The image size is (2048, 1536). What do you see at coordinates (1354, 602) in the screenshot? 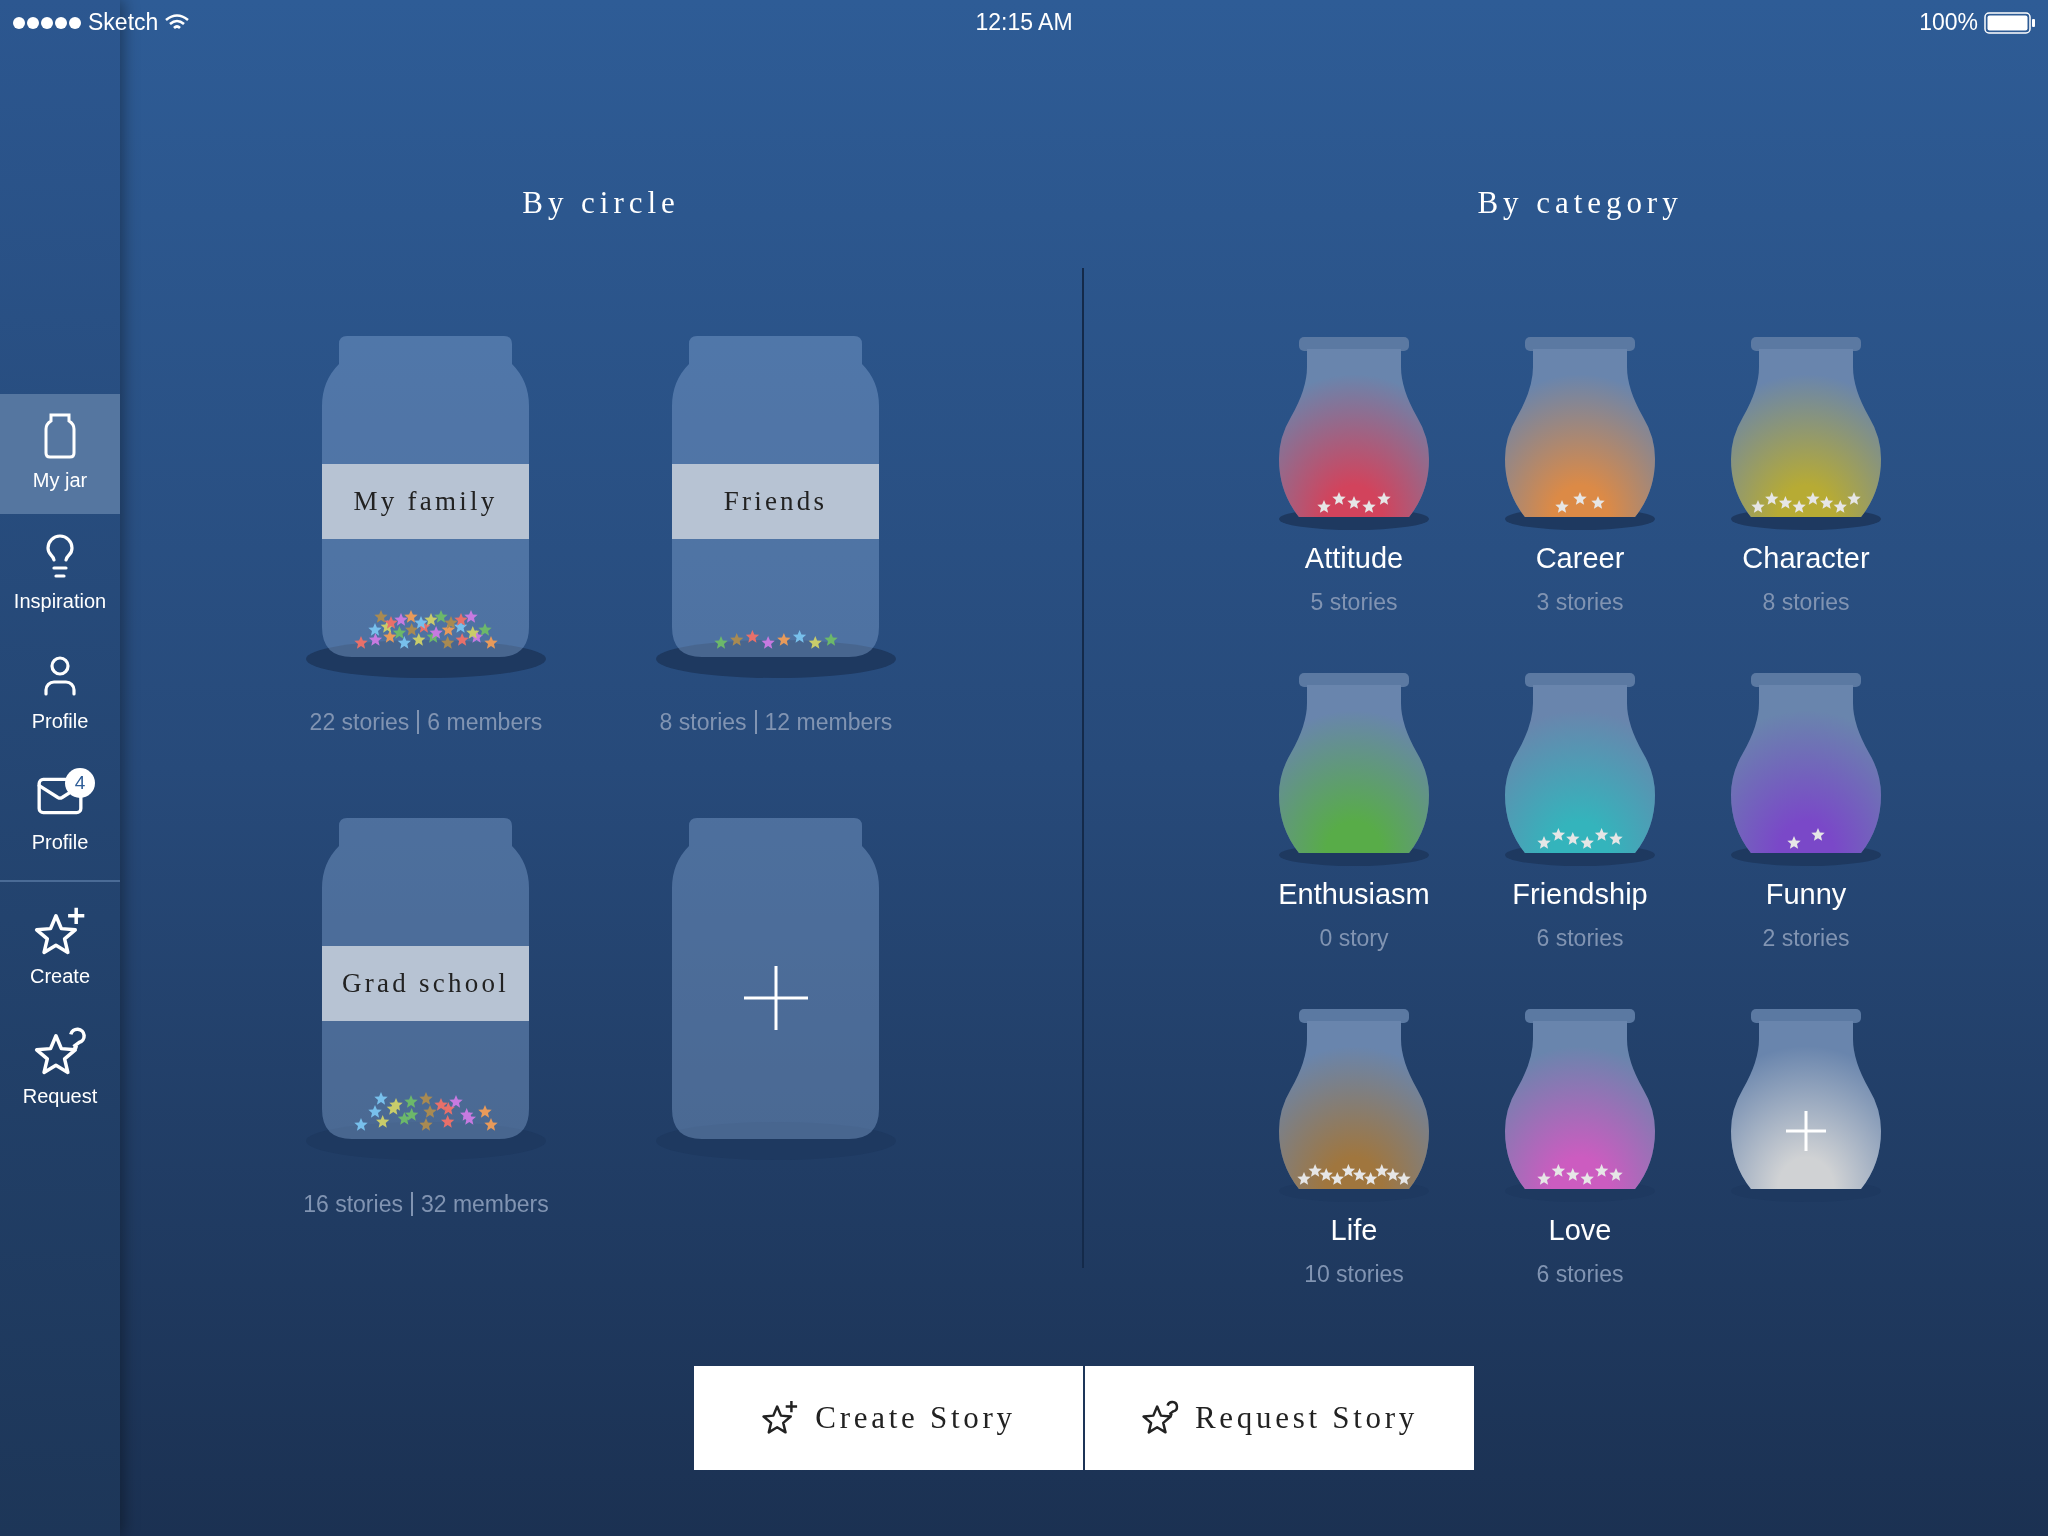
I see `story-count: 5 stories` at bounding box center [1354, 602].